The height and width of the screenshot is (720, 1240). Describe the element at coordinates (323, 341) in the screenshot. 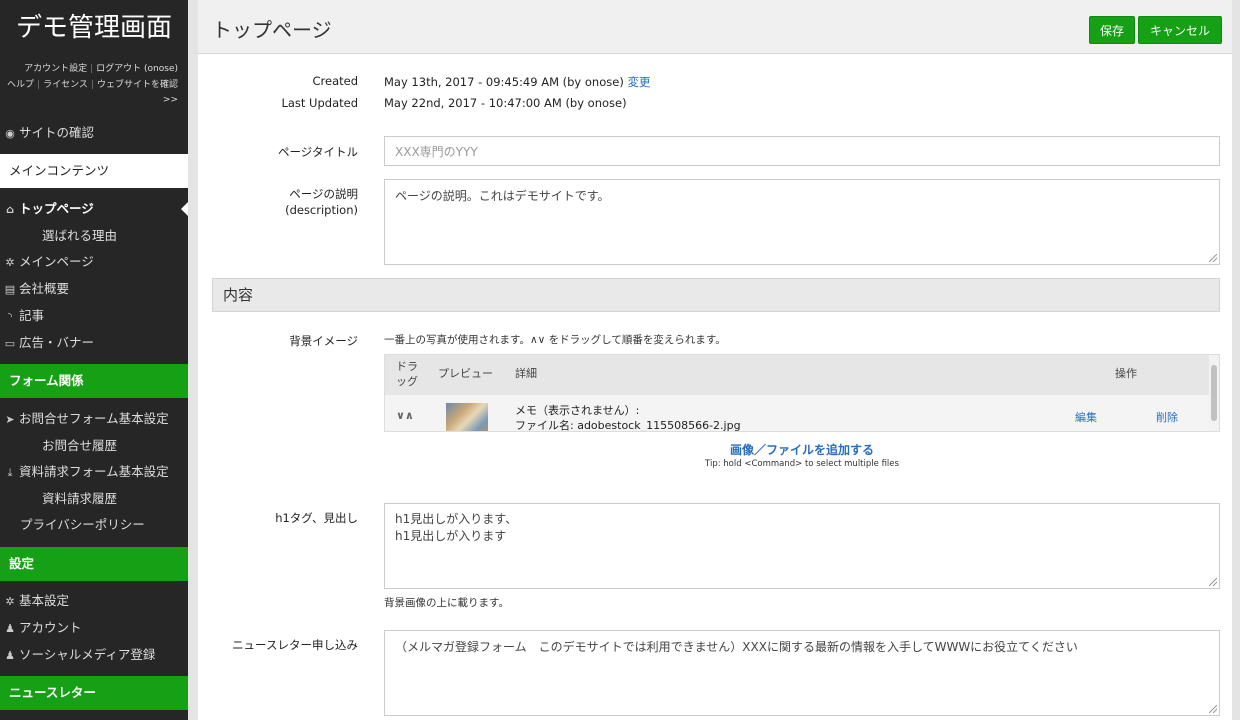

I see `bg-image-label: 背景イメージ` at that location.